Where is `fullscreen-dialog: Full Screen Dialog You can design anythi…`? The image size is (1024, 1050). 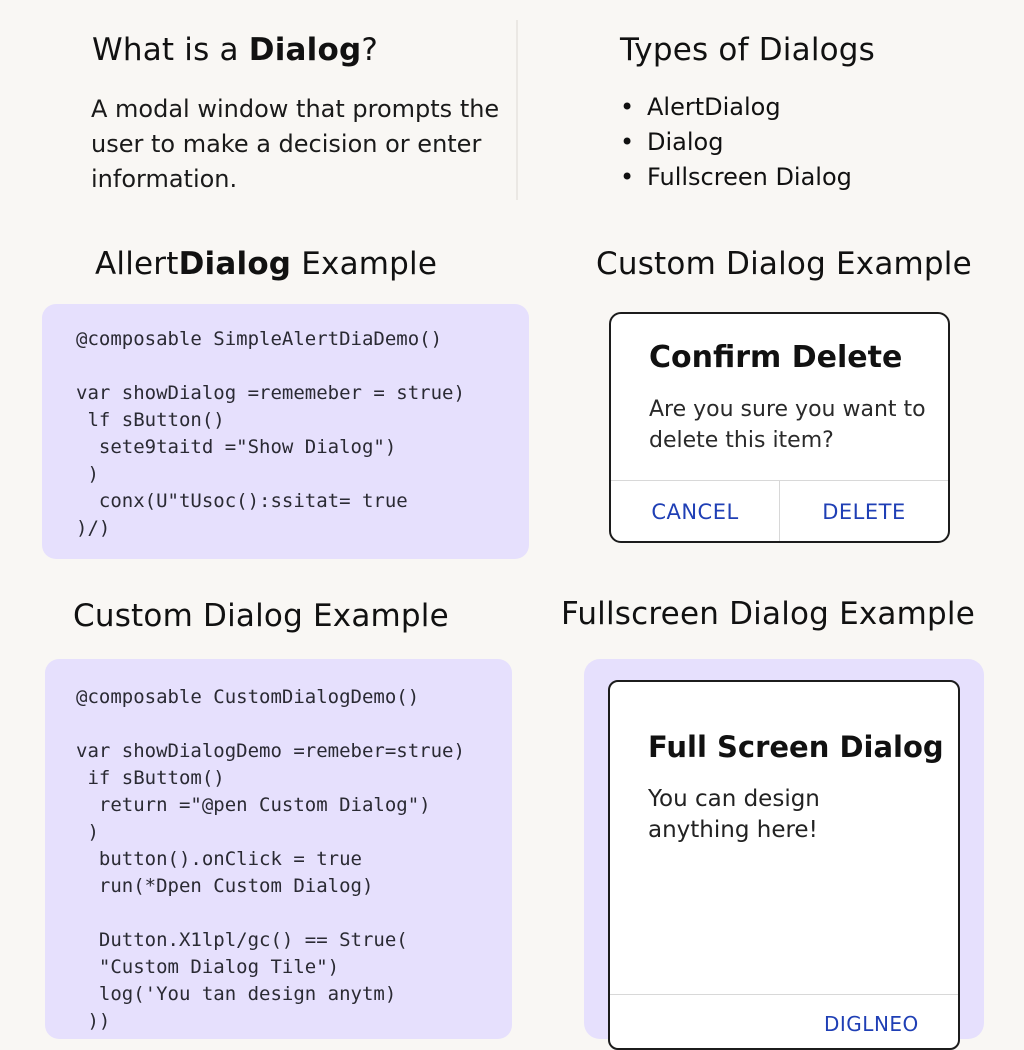
fullscreen-dialog: Full Screen Dialog You can design anythi… is located at coordinates (784, 865).